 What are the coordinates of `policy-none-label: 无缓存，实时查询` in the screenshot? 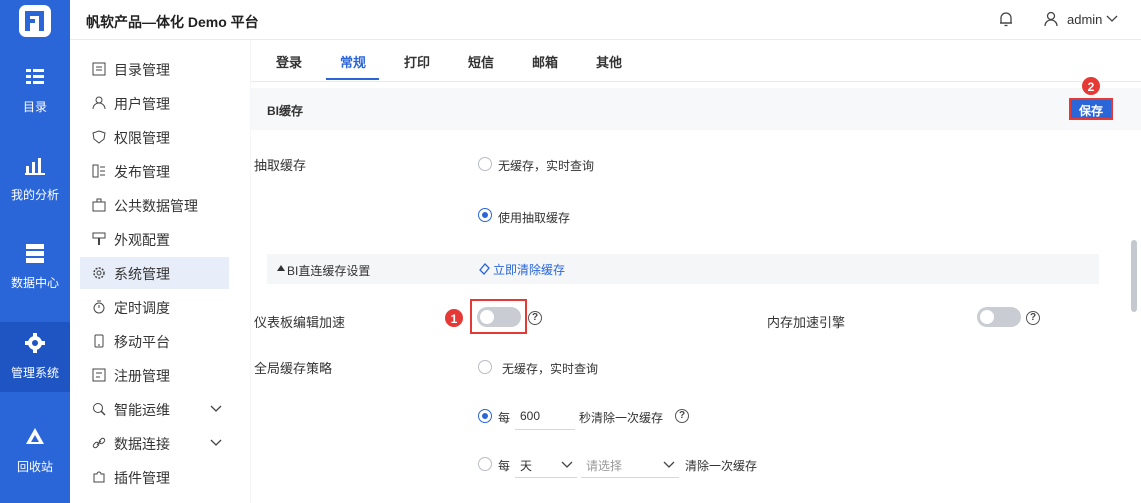 It's located at (550, 368).